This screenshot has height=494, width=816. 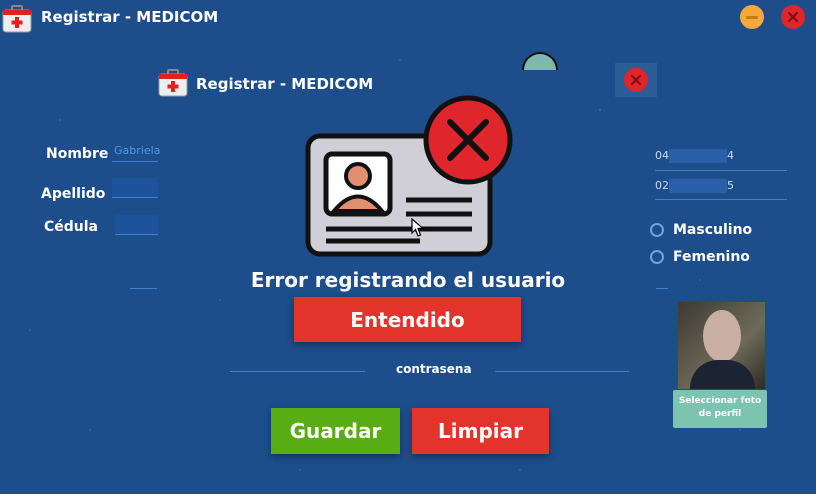 What do you see at coordinates (408, 280) in the screenshot?
I see `error-message: Error registrando el usuario` at bounding box center [408, 280].